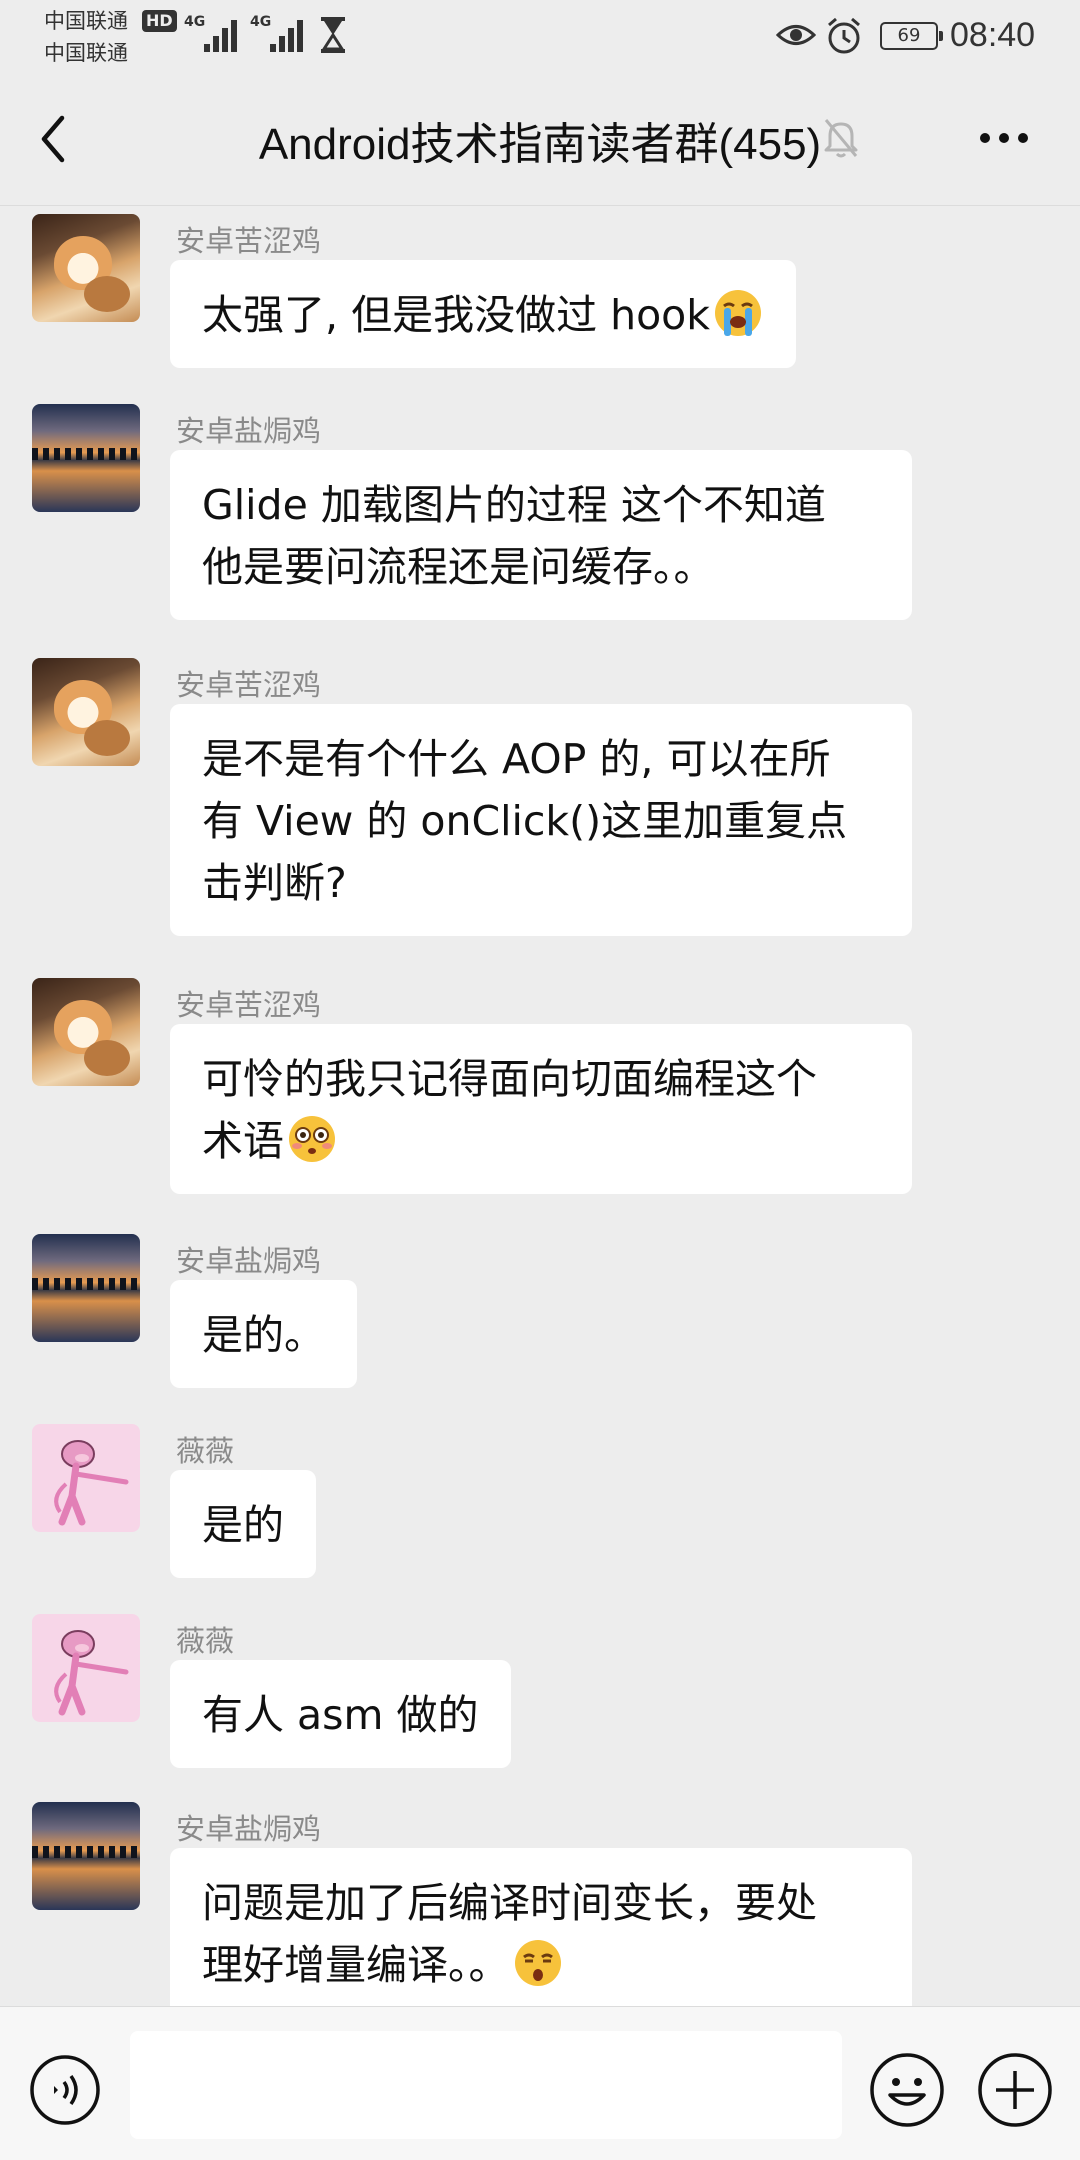 The height and width of the screenshot is (2160, 1080). Describe the element at coordinates (274, 883) in the screenshot. I see `message-text-line: 击判断?` at that location.